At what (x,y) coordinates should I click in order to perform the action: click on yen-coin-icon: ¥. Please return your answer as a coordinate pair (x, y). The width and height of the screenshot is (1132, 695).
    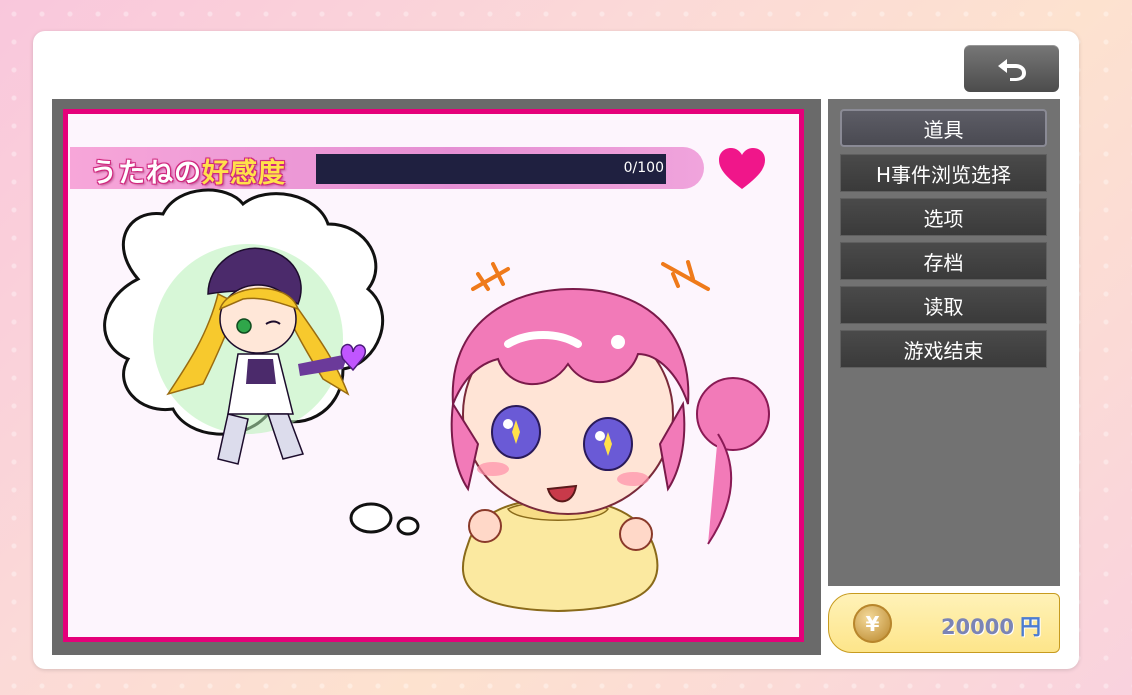
    Looking at the image, I should click on (872, 623).